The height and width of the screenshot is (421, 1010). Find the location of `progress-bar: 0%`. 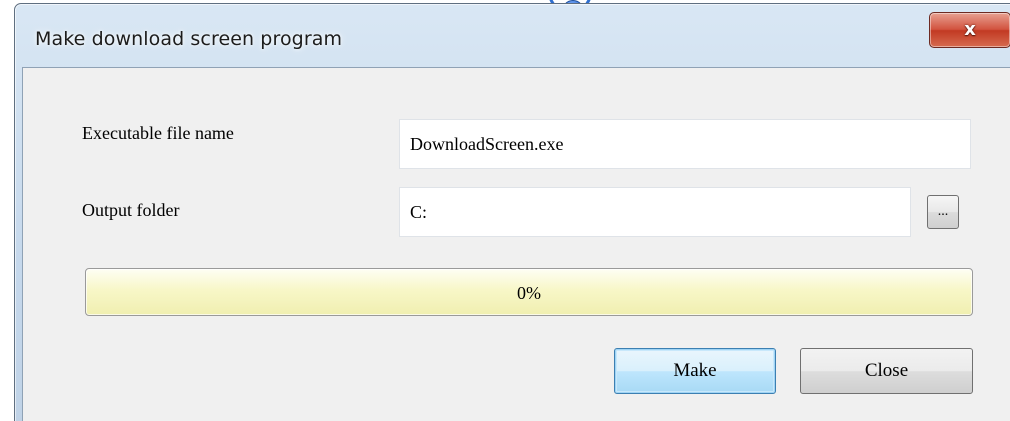

progress-bar: 0% is located at coordinates (529, 292).